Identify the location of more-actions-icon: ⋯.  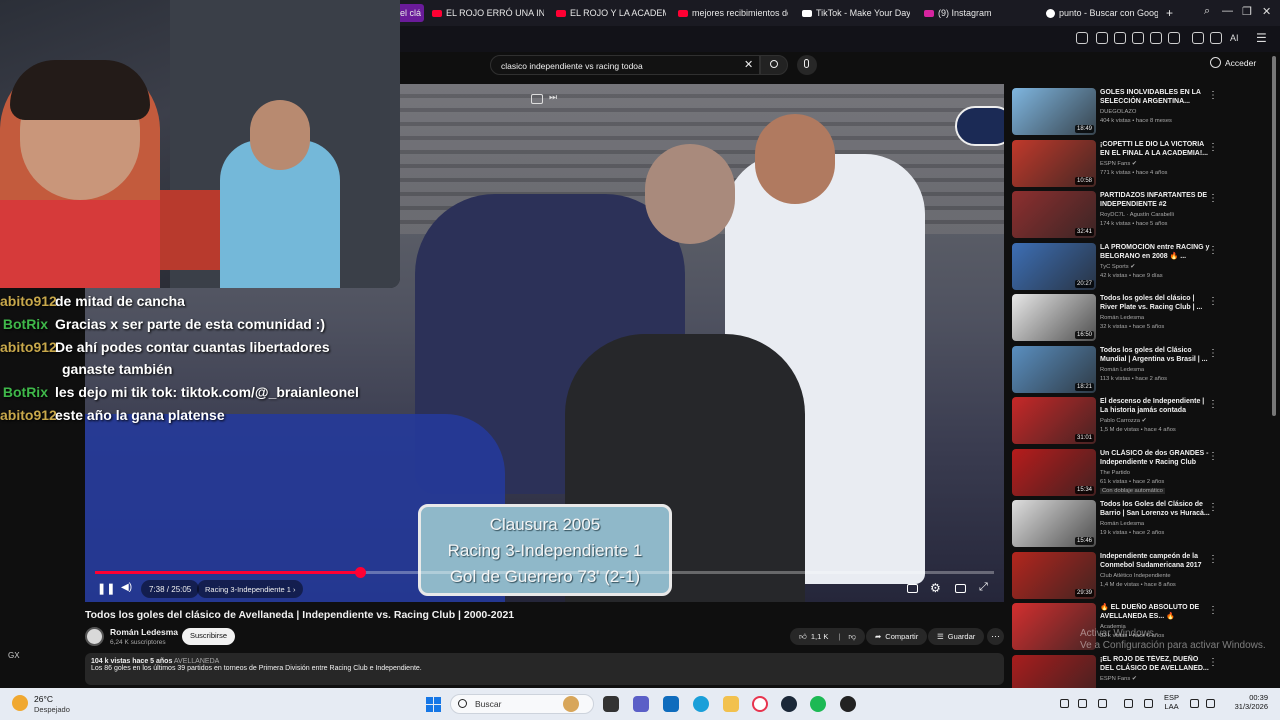
(995, 636).